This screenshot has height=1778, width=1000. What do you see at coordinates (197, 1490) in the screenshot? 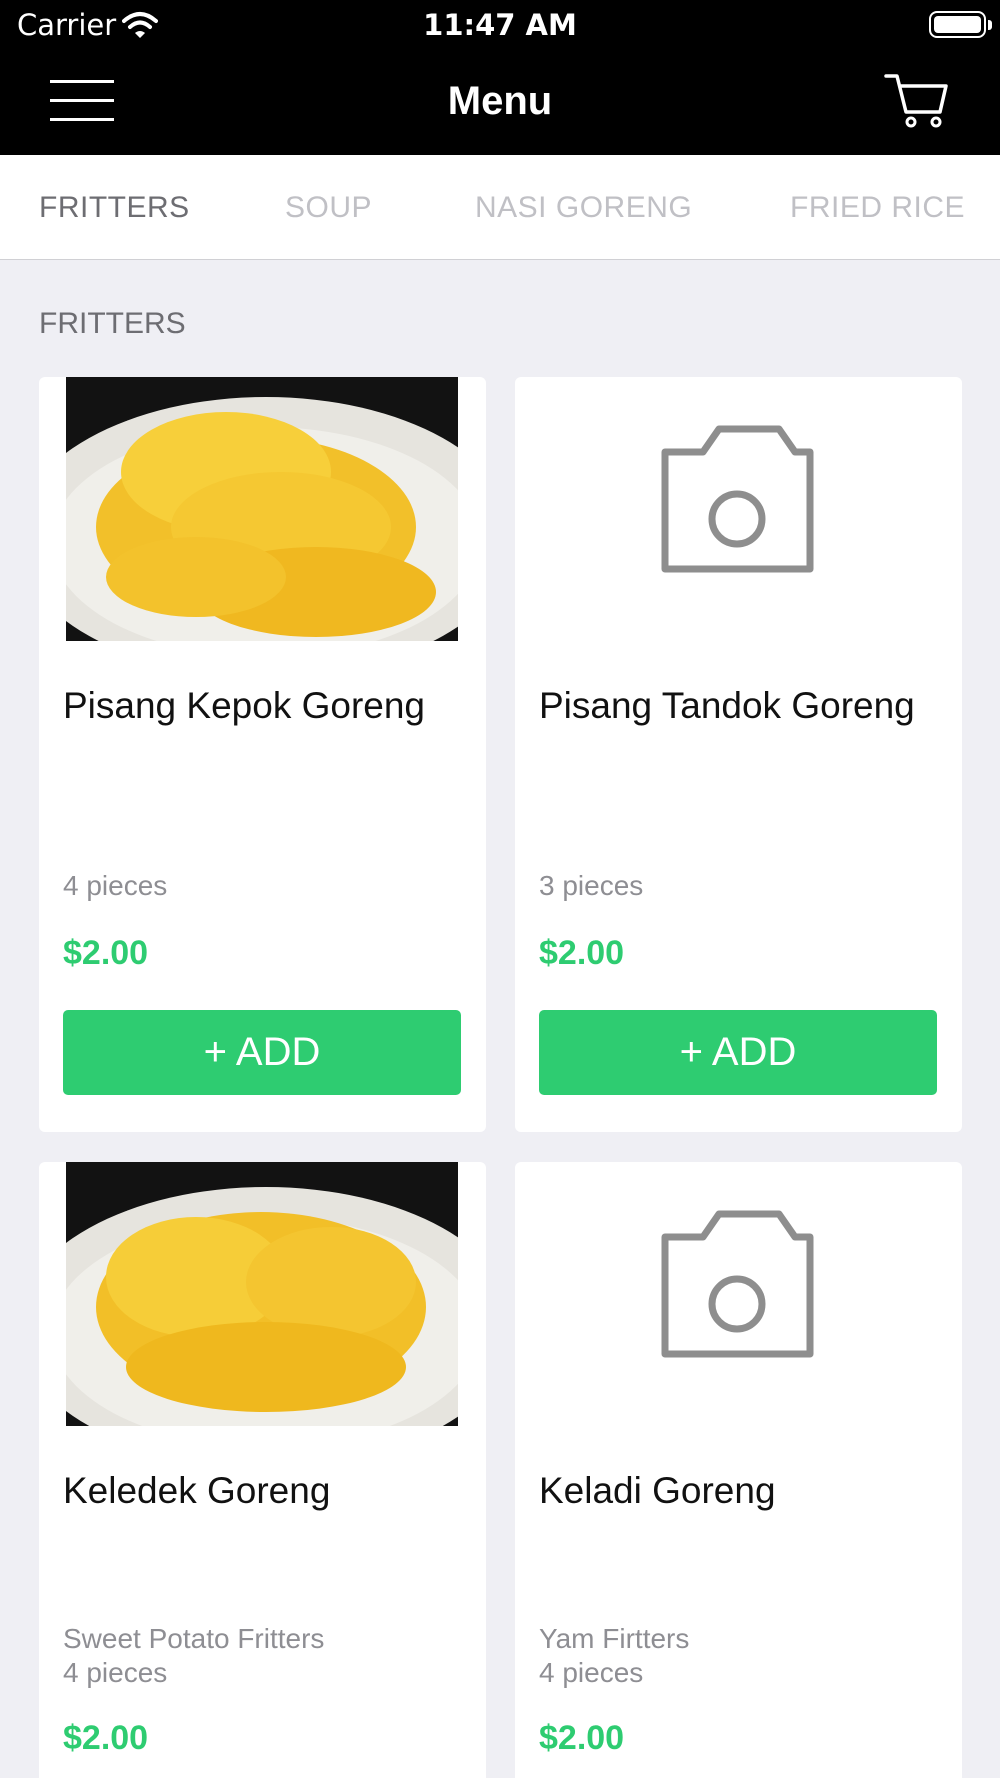
I see `product-name: Keledek Goreng` at bounding box center [197, 1490].